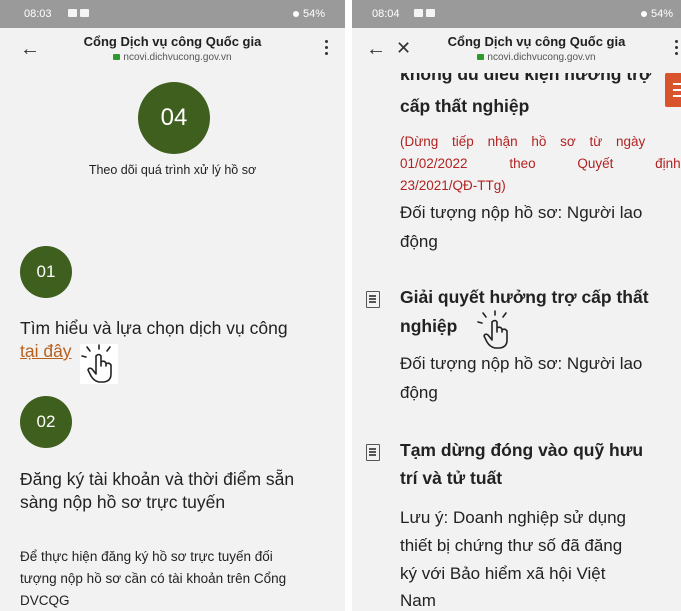 This screenshot has width=681, height=611. Describe the element at coordinates (465, 106) in the screenshot. I see `item-heading-tail: cấp thất nghiệp` at that location.